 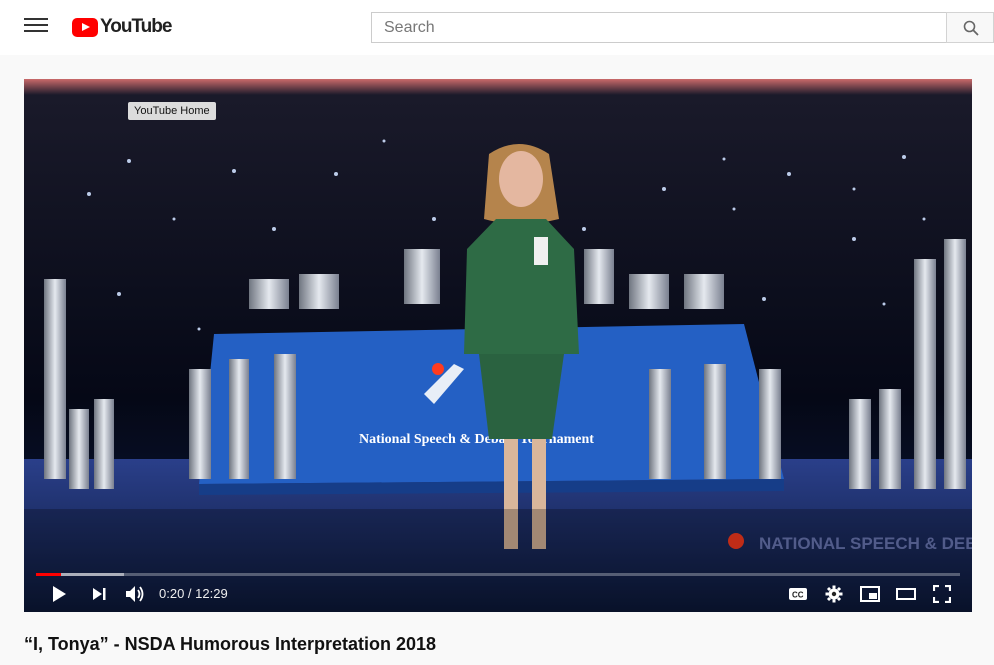 I want to click on masthead: YouTube, so click(x=497, y=27).